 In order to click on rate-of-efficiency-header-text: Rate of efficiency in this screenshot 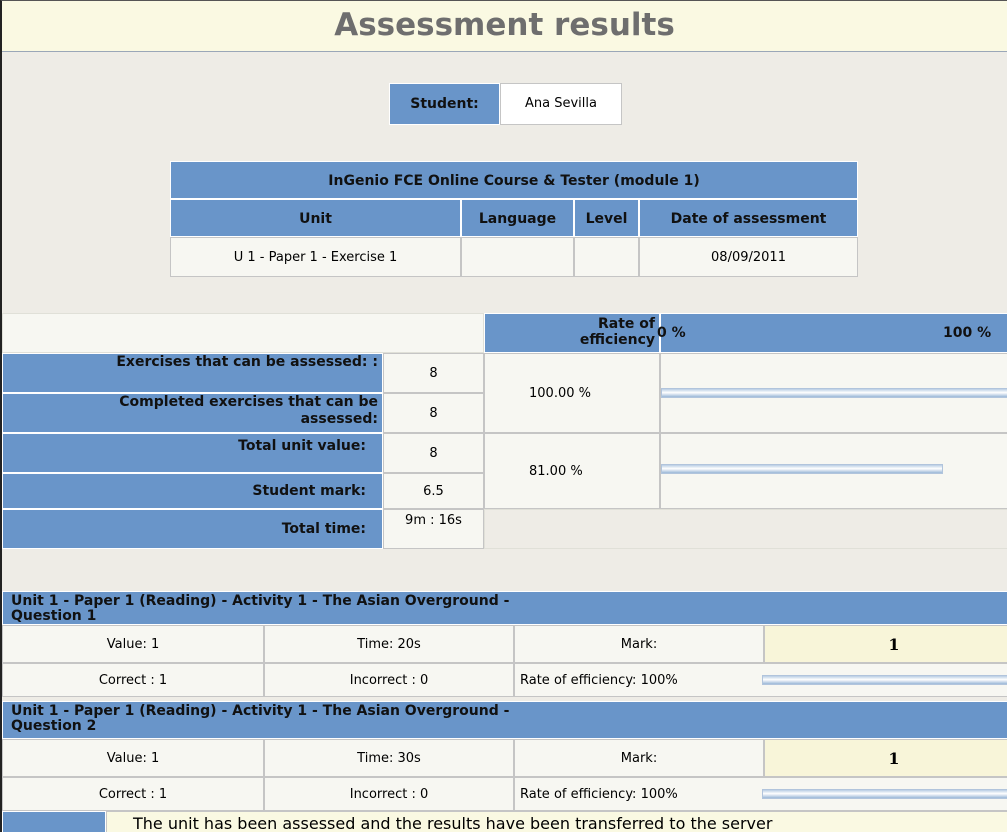, I will do `click(617, 332)`.